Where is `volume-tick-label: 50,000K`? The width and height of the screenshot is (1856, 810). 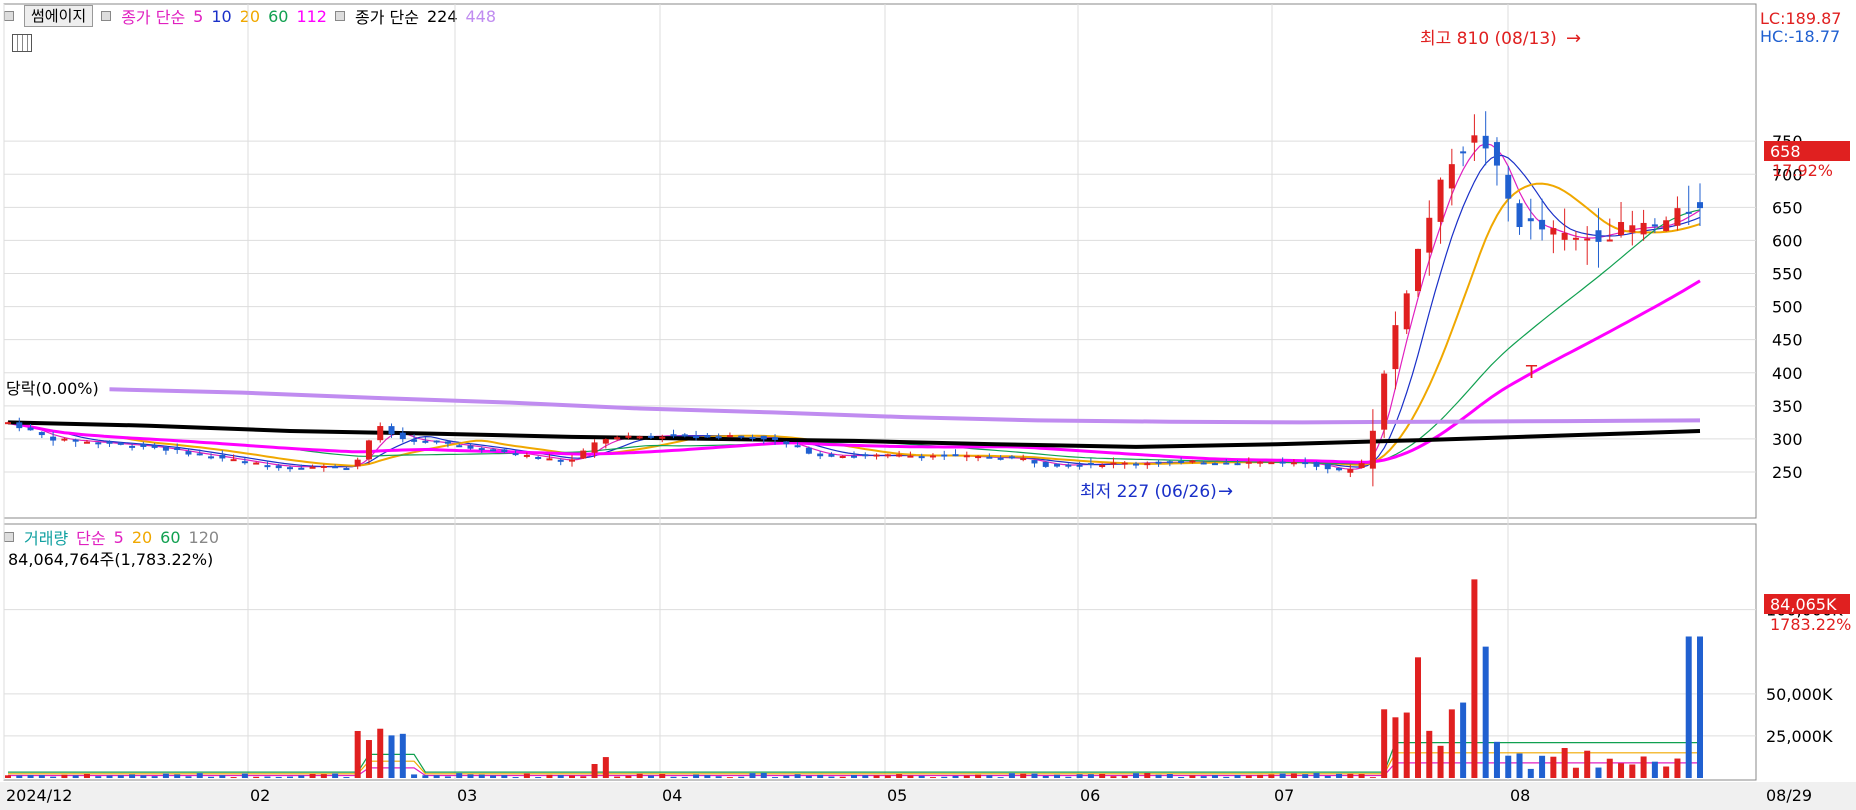
volume-tick-label: 50,000K is located at coordinates (1799, 694).